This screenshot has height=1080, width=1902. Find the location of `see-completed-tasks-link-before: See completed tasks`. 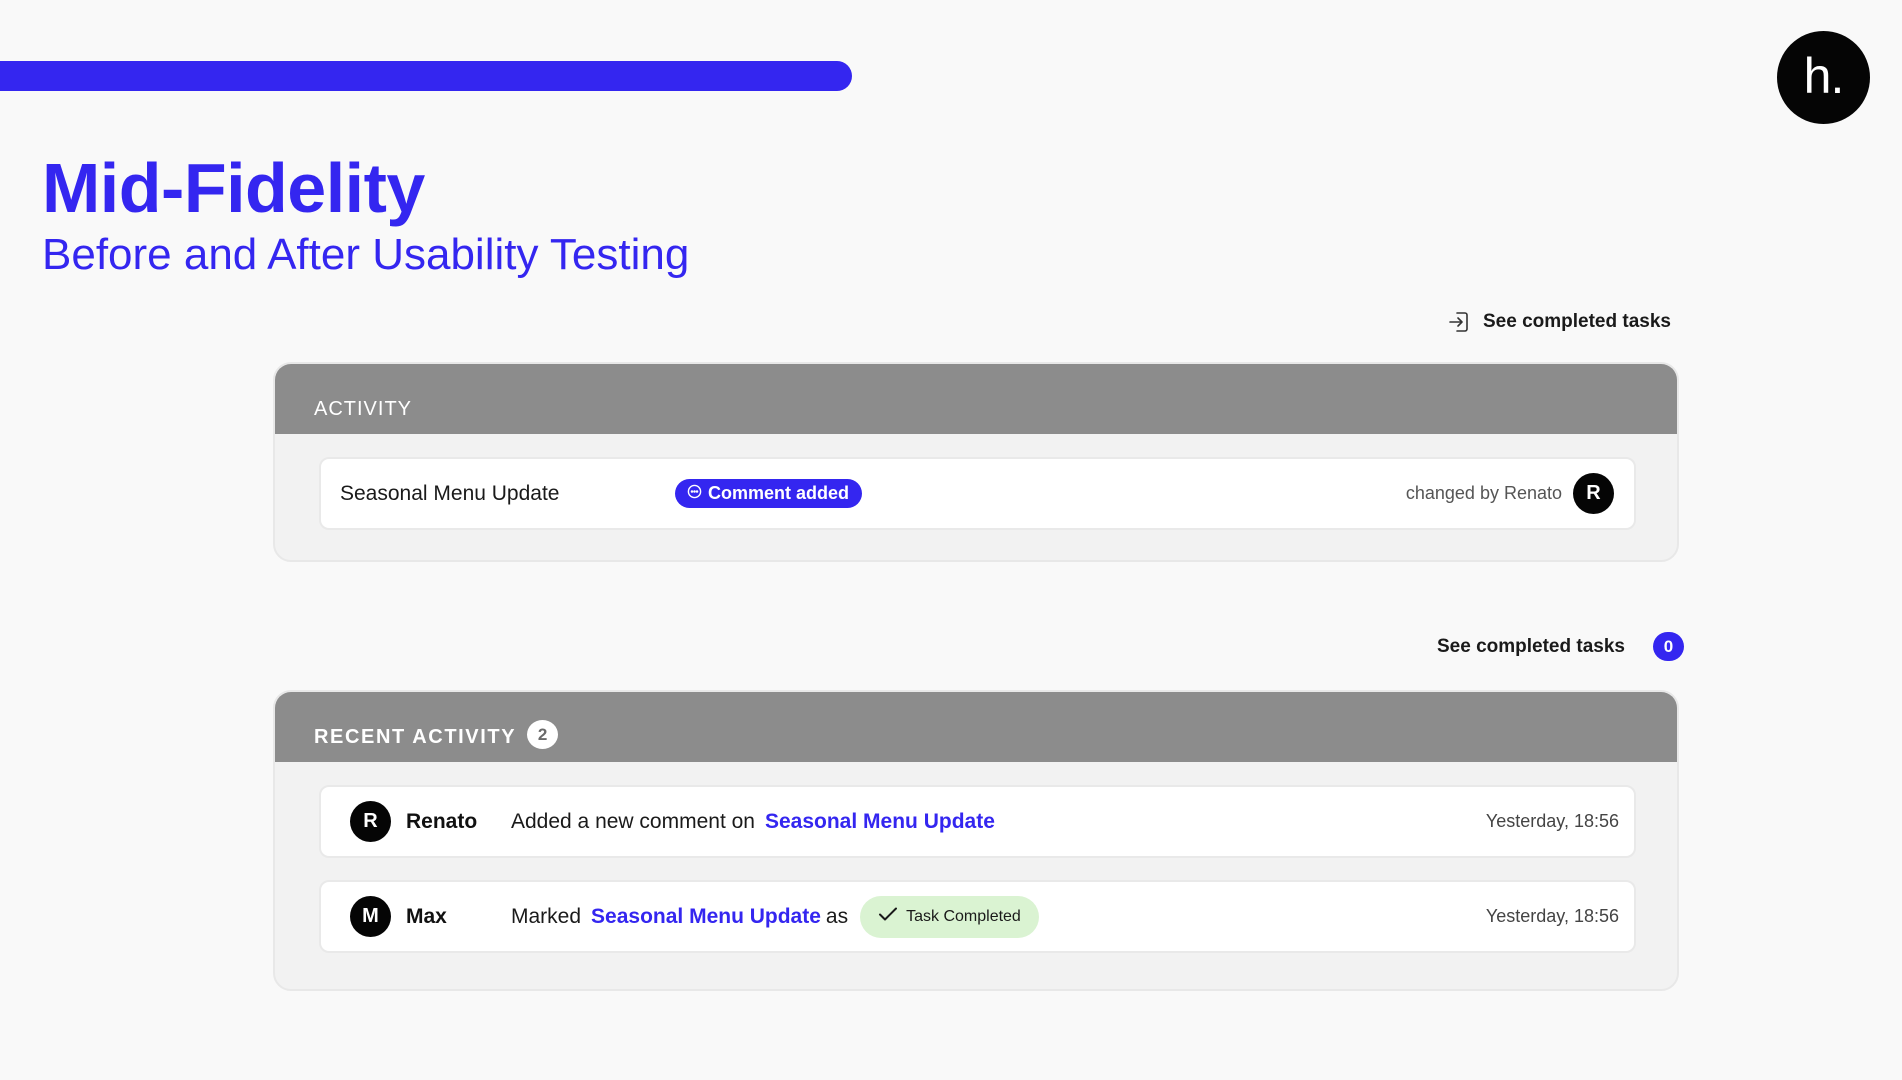

see-completed-tasks-link-before: See completed tasks is located at coordinates (1559, 322).